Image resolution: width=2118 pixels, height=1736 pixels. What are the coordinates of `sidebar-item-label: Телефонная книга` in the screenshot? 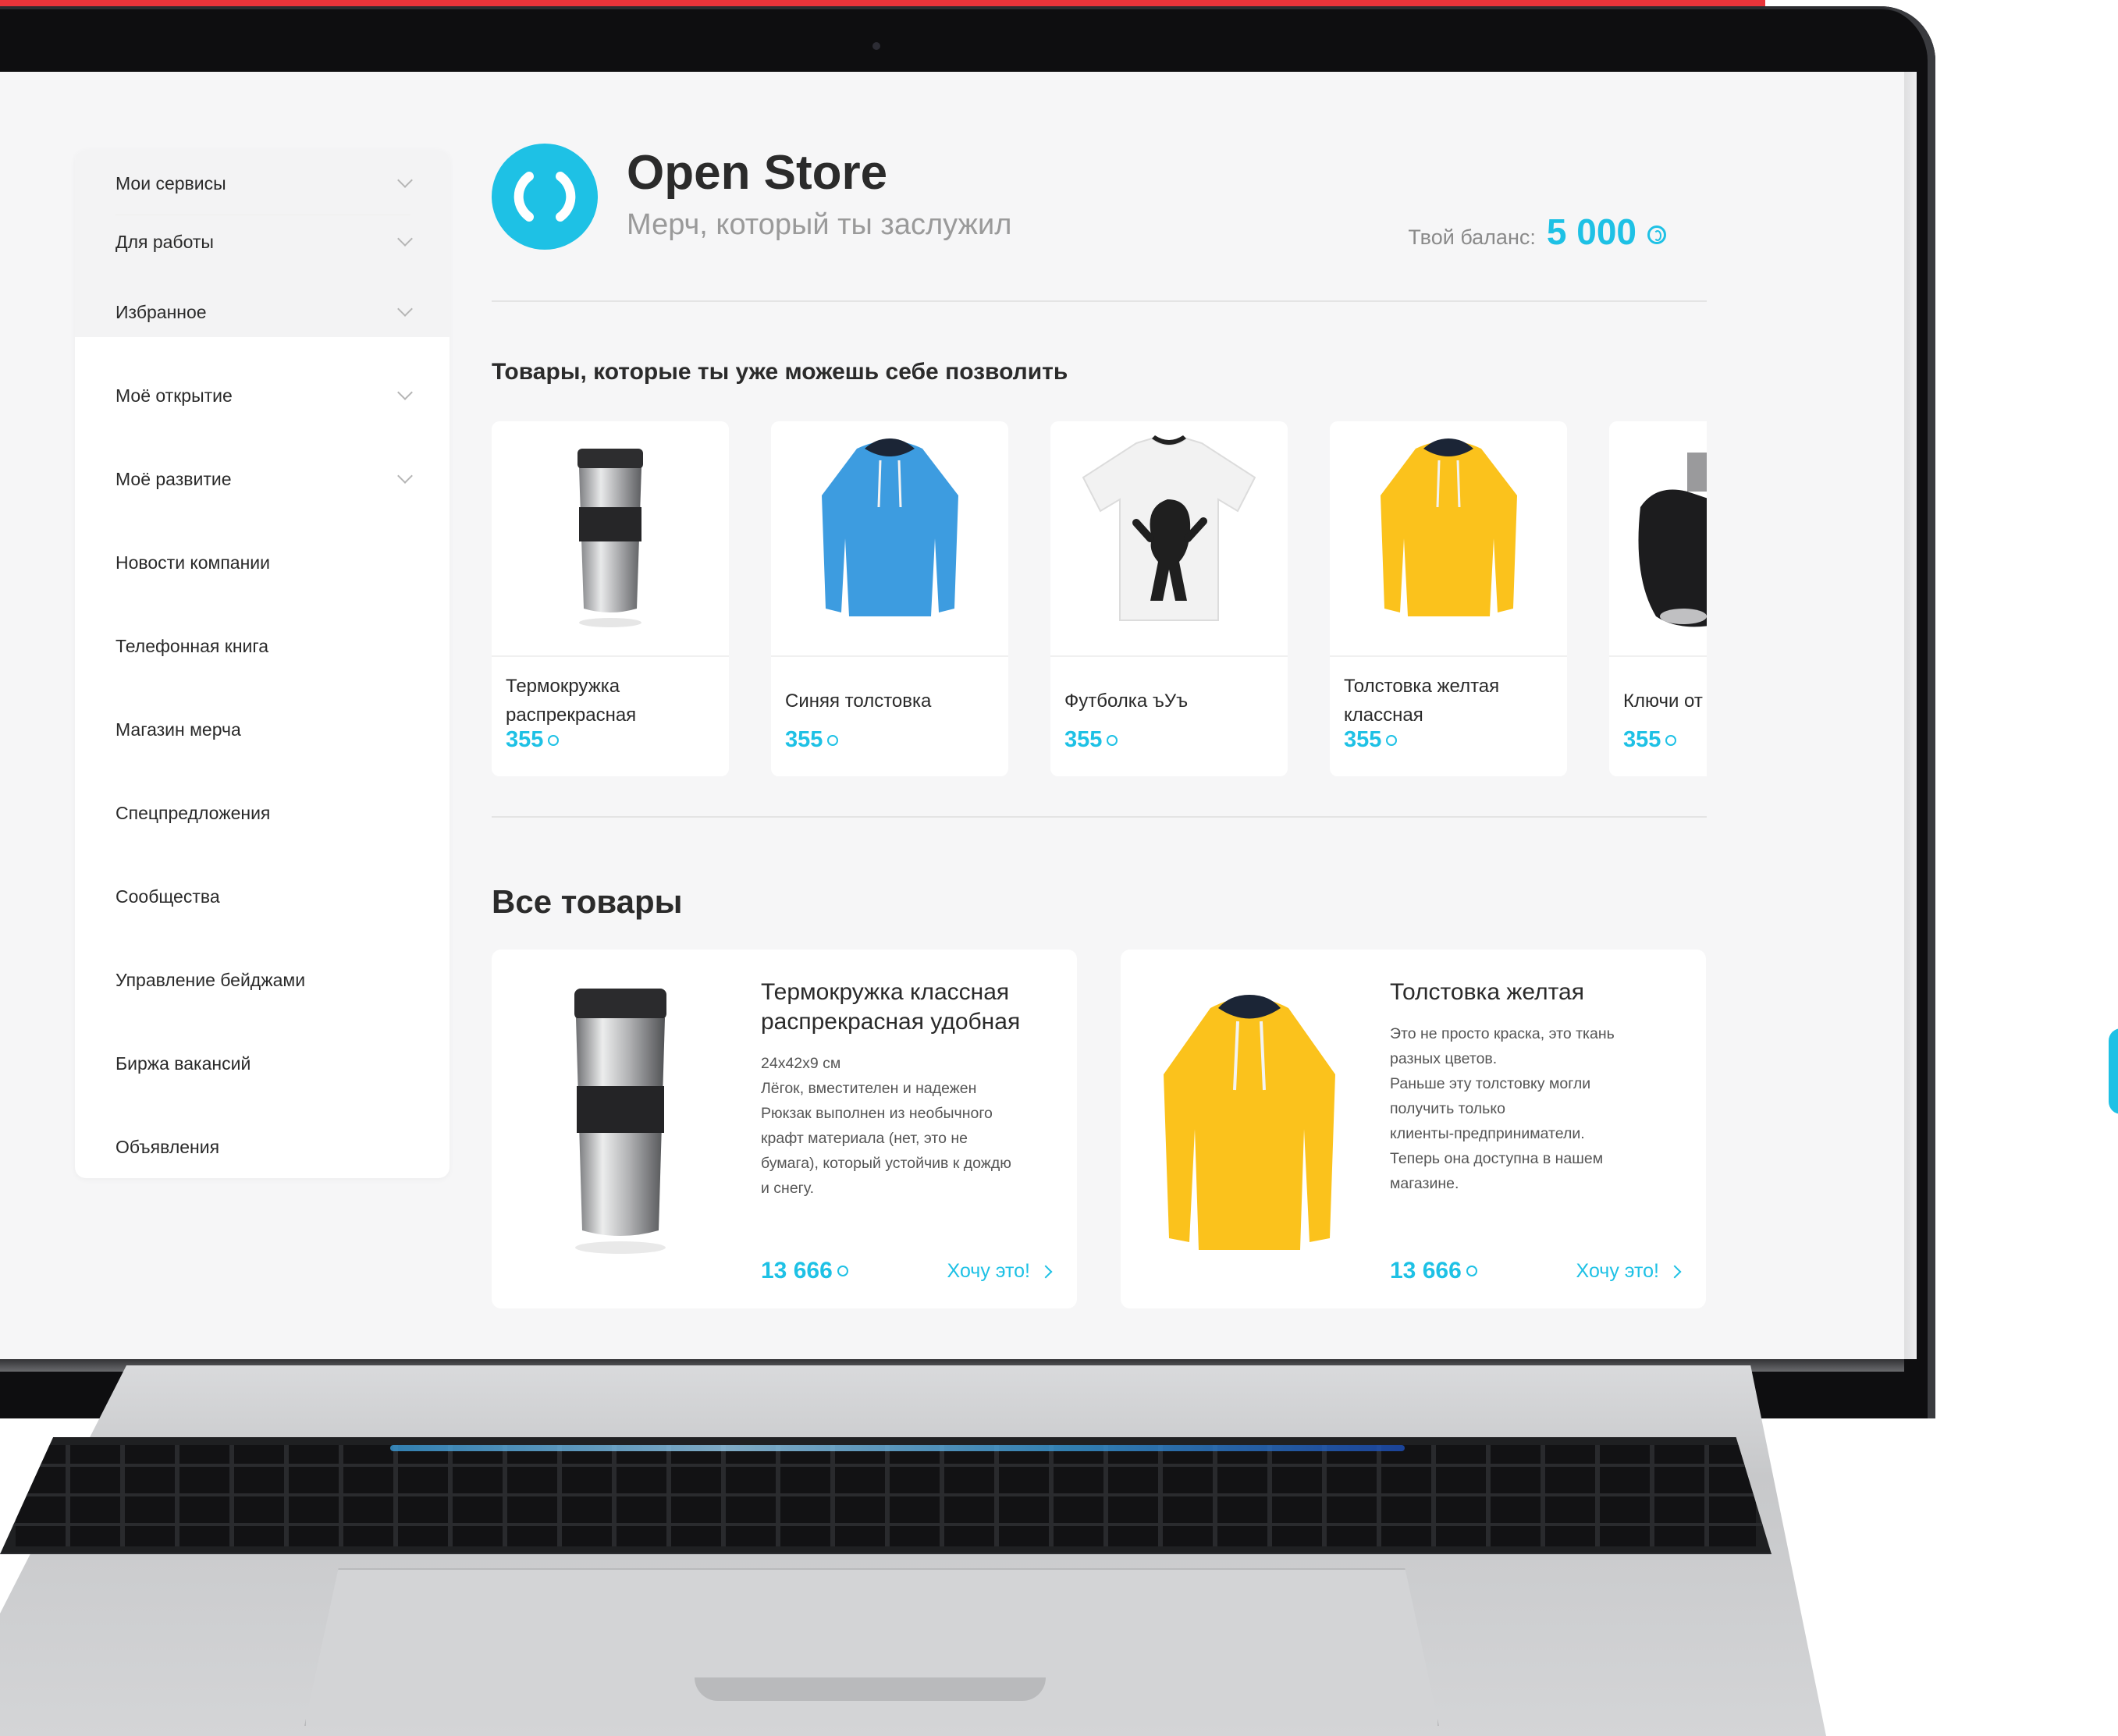 It's located at (192, 645).